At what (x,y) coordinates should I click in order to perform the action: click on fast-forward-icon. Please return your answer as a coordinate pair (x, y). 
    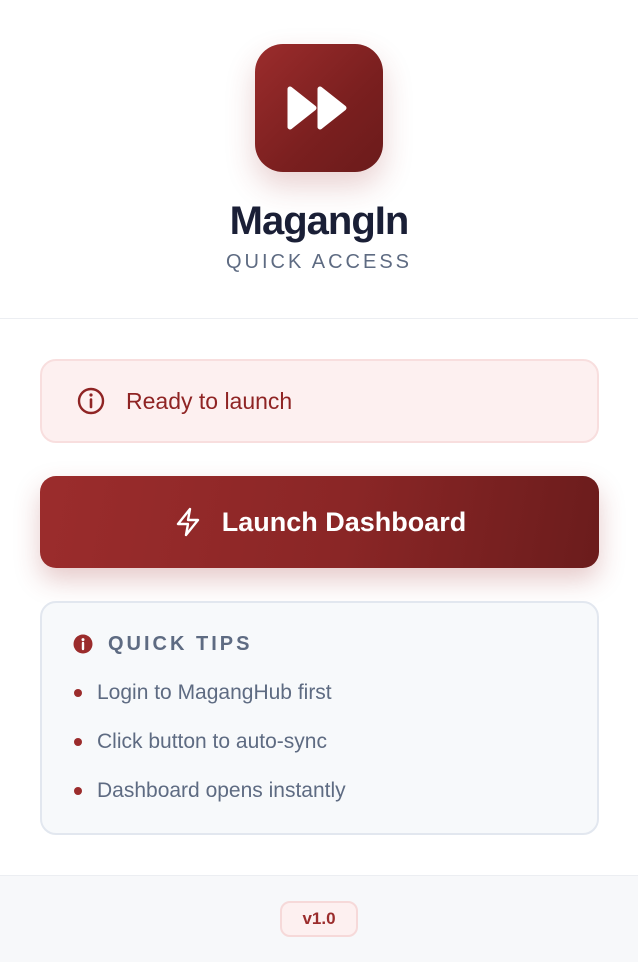
    Looking at the image, I should click on (317, 108).